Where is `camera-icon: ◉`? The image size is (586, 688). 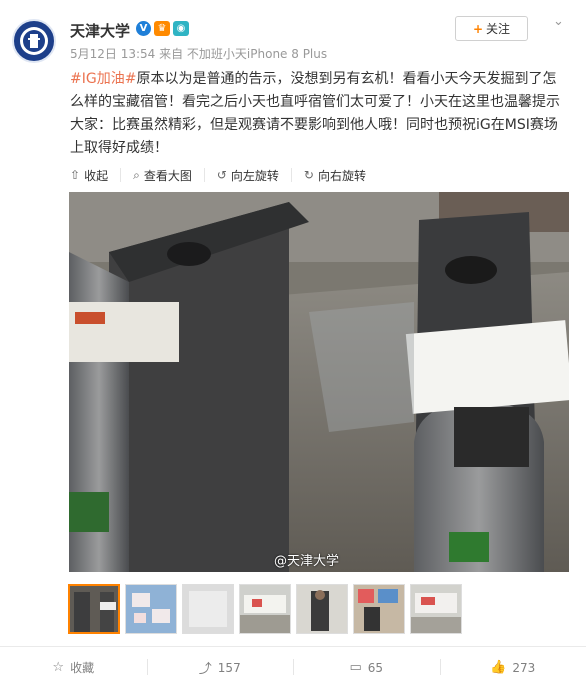 camera-icon: ◉ is located at coordinates (181, 28).